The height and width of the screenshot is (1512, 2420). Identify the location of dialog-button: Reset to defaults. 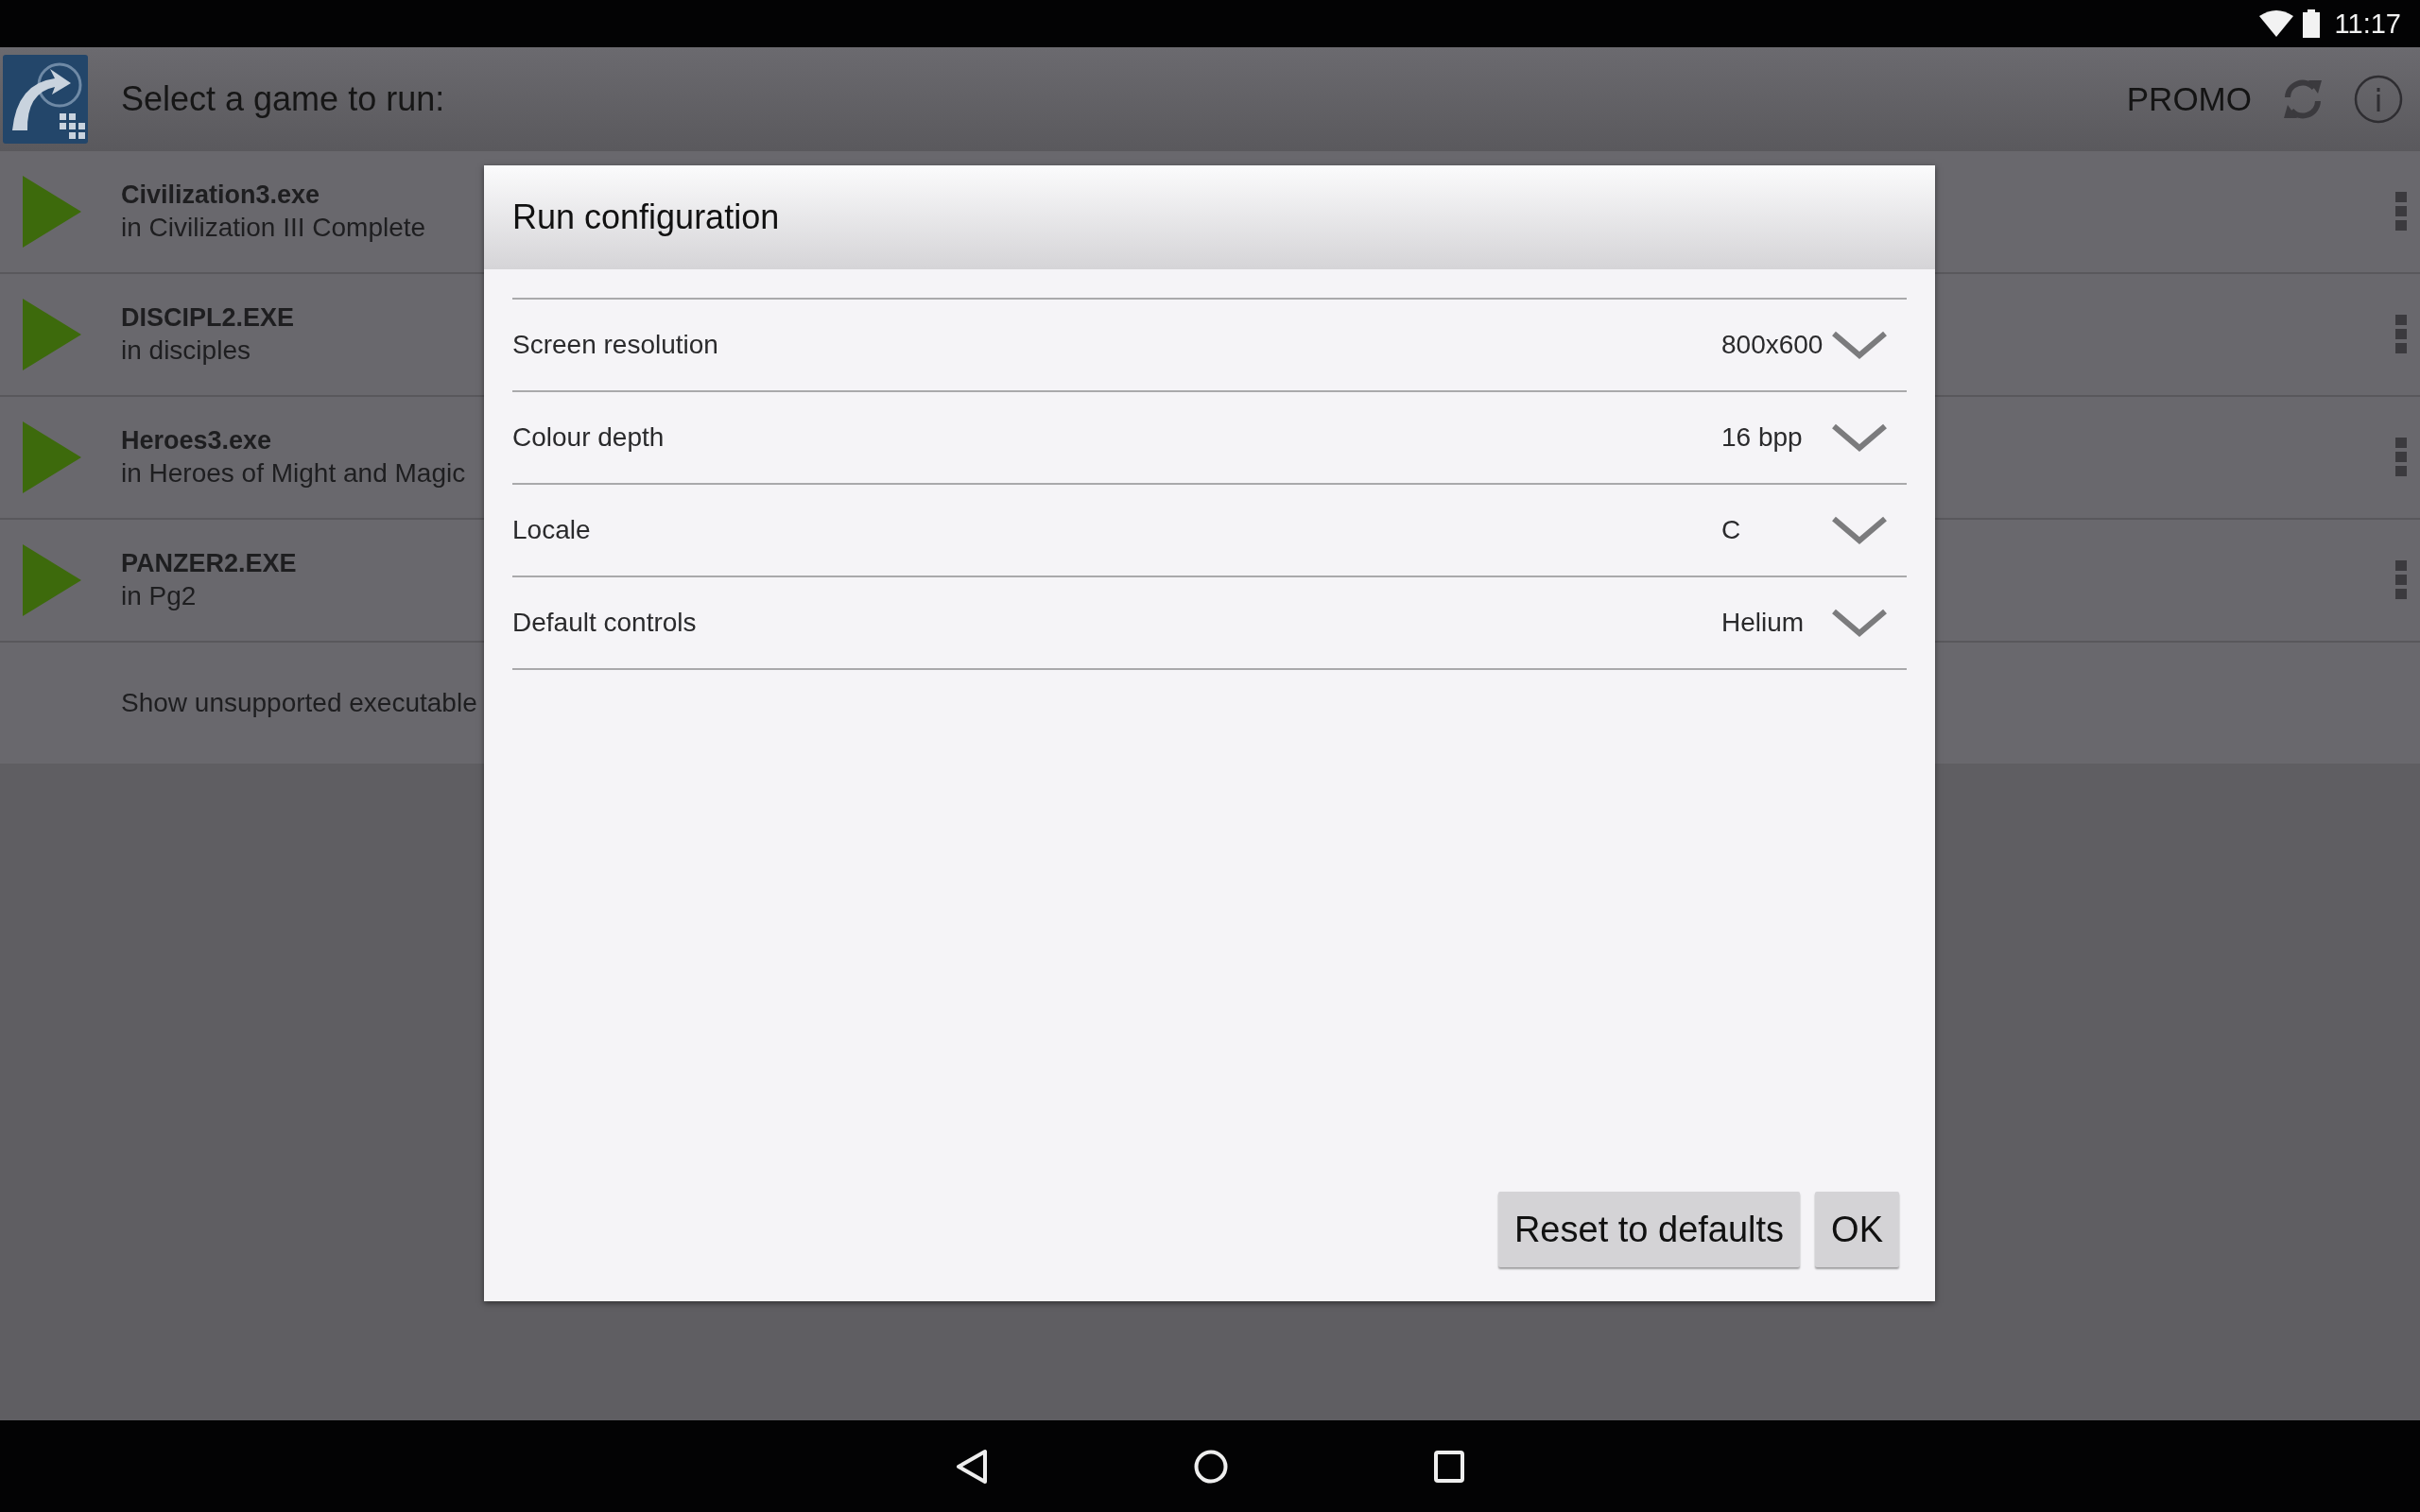
(1649, 1229).